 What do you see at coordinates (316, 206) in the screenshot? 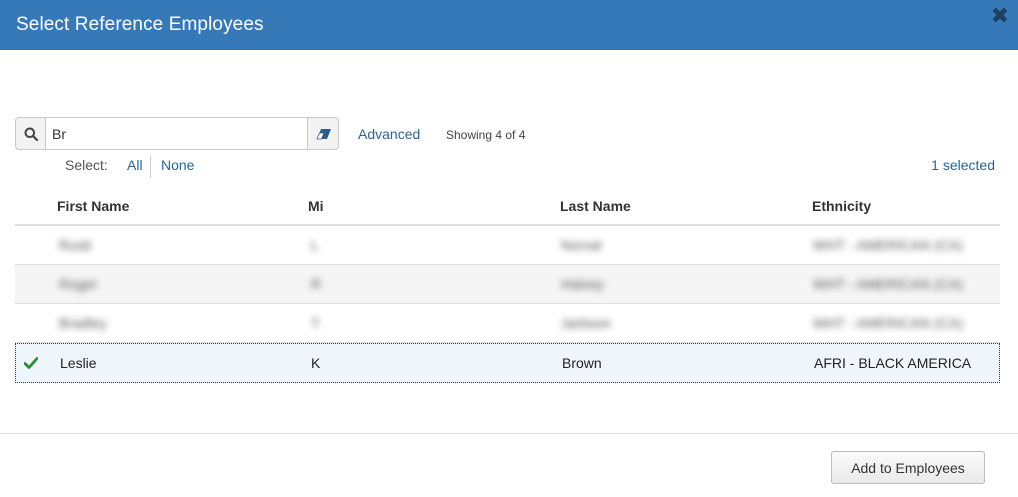
I see `column-header-mi: Mi` at bounding box center [316, 206].